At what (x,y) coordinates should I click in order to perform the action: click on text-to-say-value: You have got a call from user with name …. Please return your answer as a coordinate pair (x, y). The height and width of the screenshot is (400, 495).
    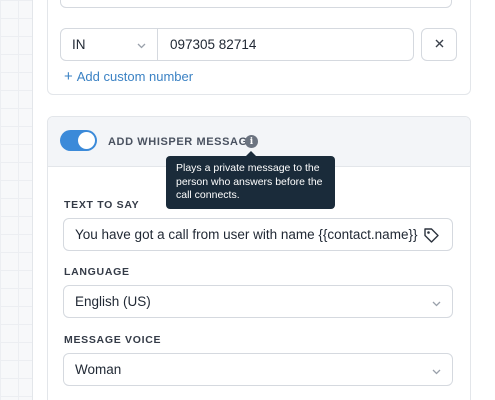
    Looking at the image, I should click on (246, 234).